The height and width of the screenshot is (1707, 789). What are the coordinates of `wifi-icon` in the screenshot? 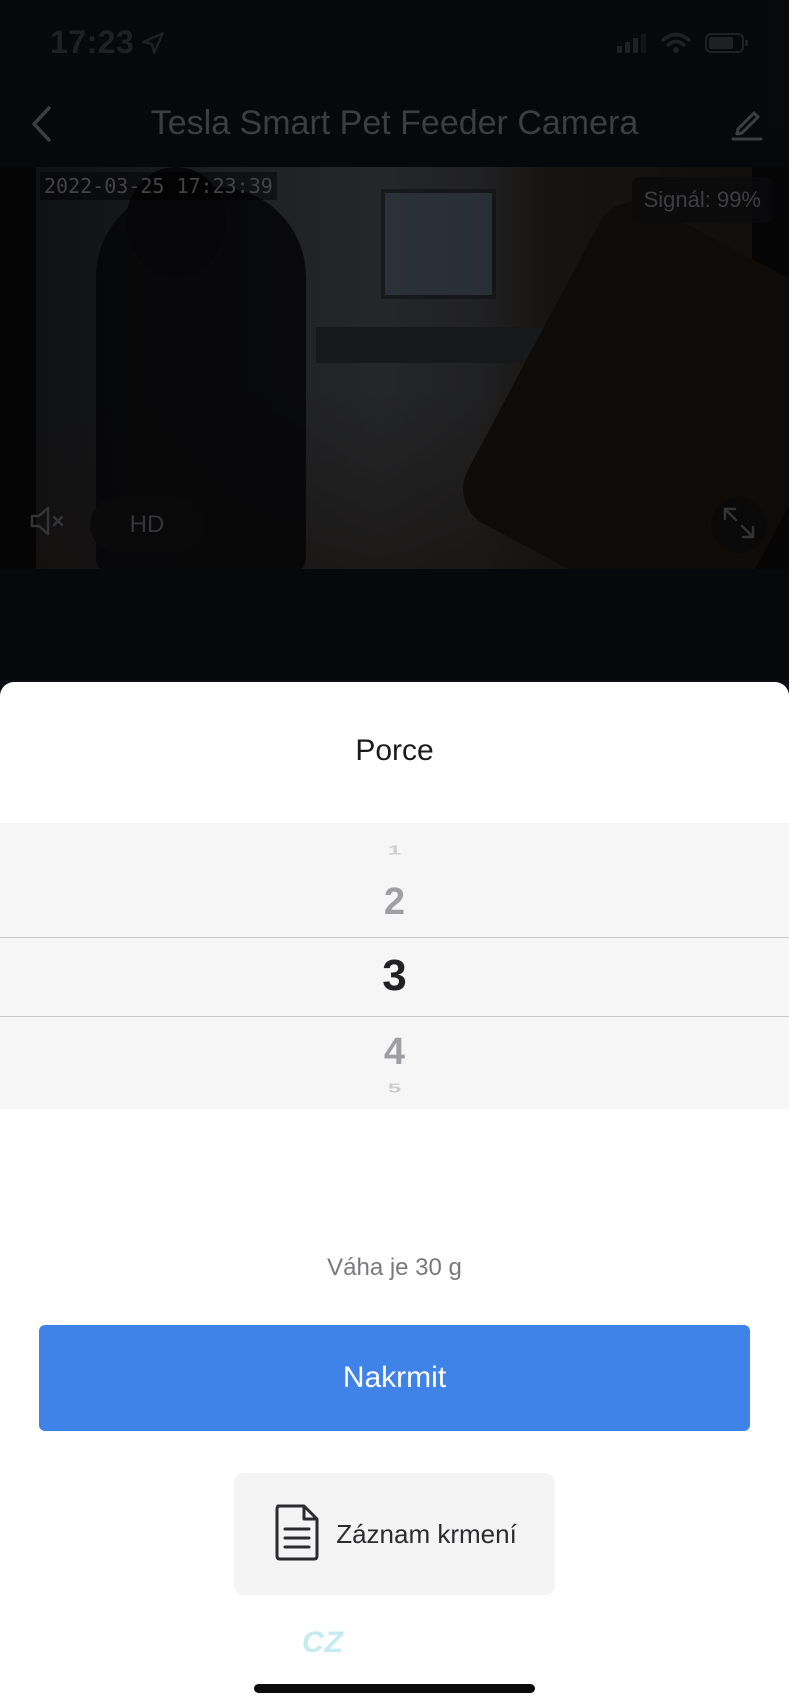 It's located at (676, 45).